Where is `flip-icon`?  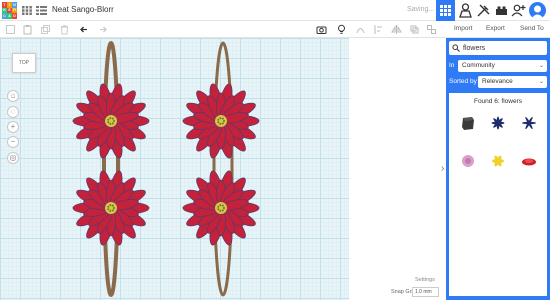 flip-icon is located at coordinates (396, 29).